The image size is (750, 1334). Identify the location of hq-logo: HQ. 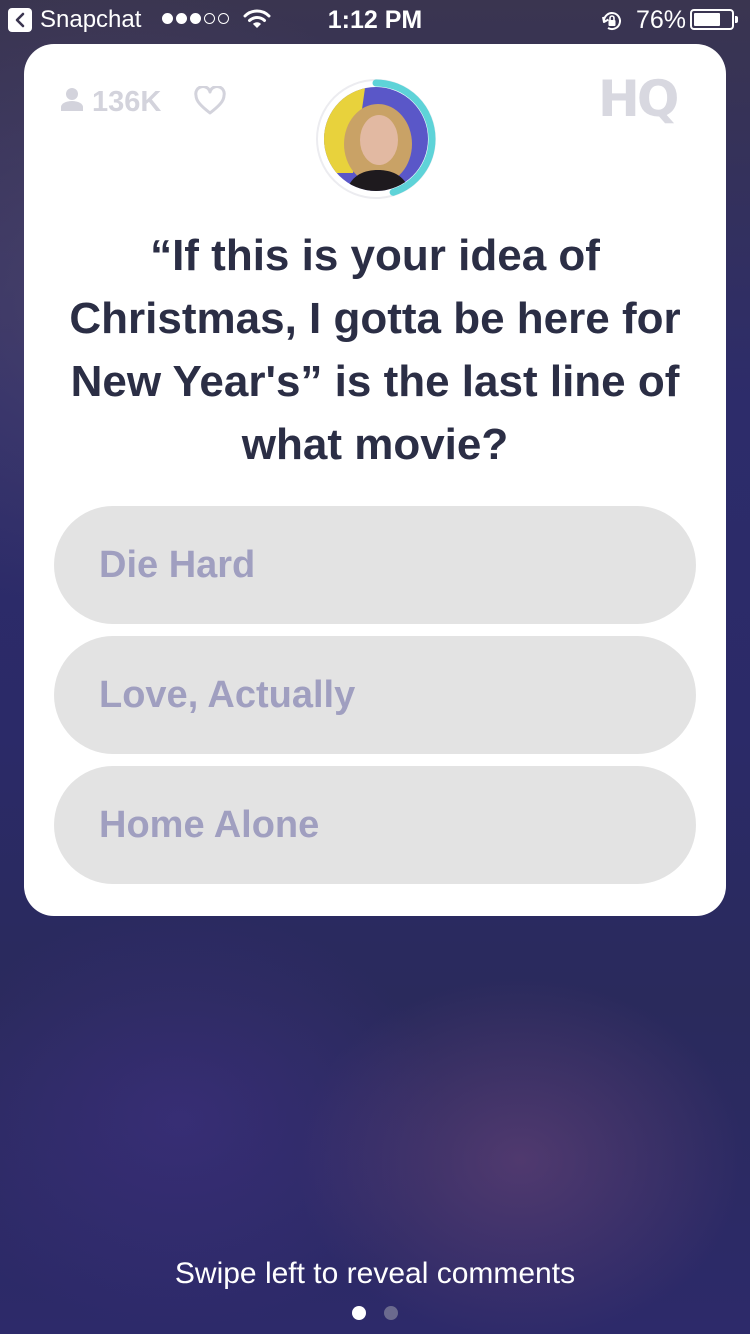
(638, 99).